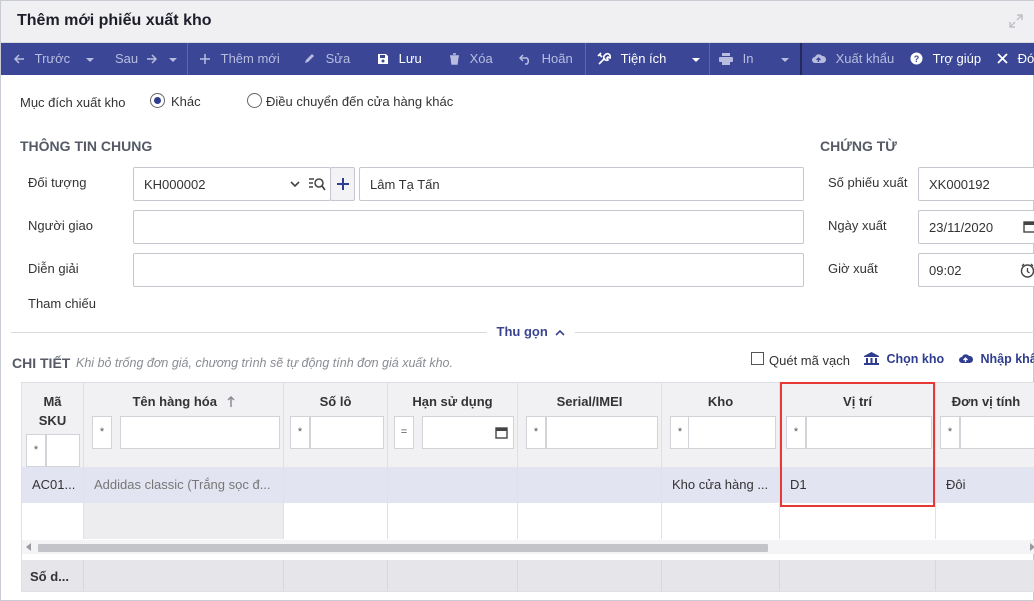  What do you see at coordinates (471, 59) in the screenshot?
I see `delete-button: Xóa` at bounding box center [471, 59].